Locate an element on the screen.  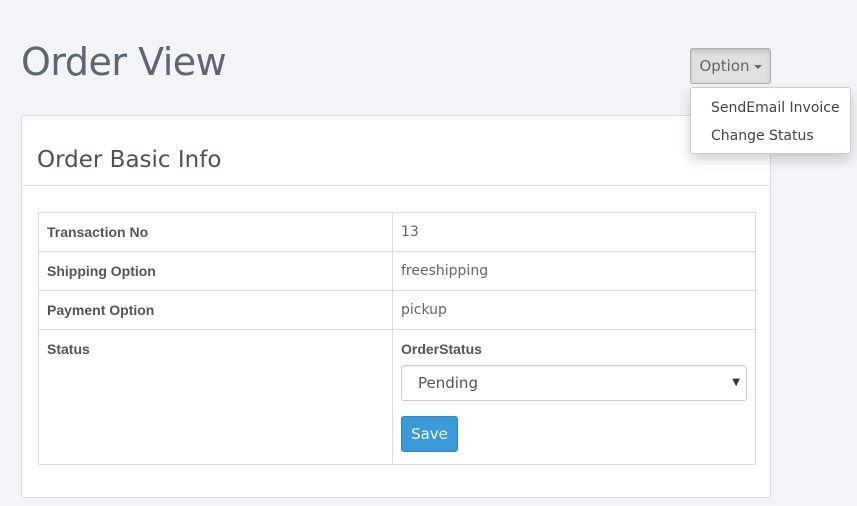
row-label-status: Status is located at coordinates (215, 397).